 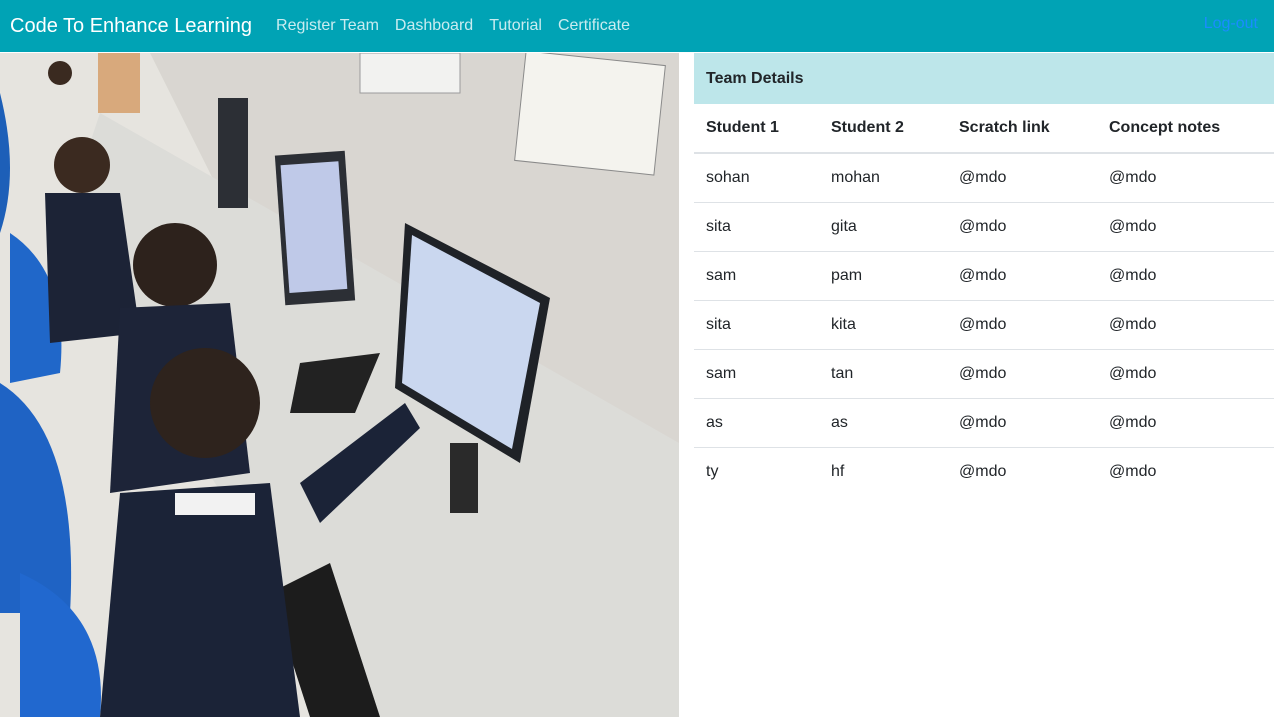 What do you see at coordinates (712, 471) in the screenshot?
I see `cell-student-1: ty` at bounding box center [712, 471].